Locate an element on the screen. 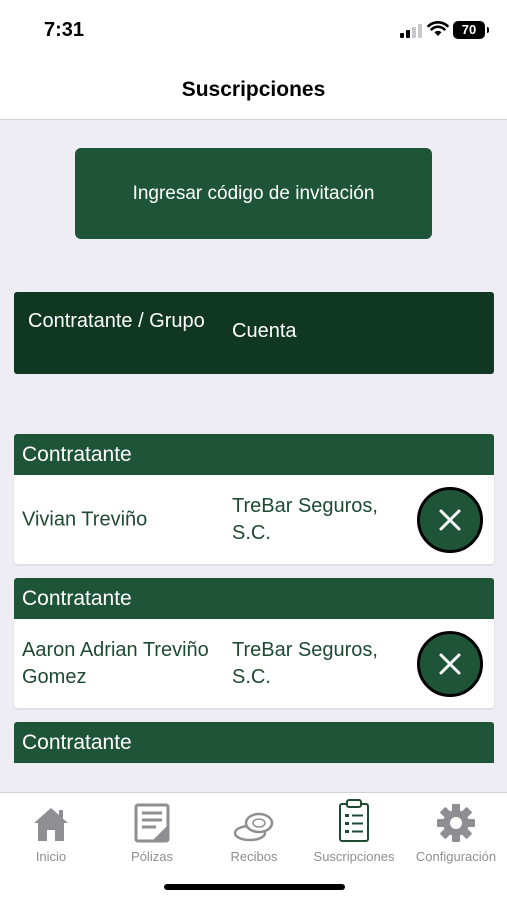 This screenshot has height=900, width=507. tab-label: Configuración is located at coordinates (456, 856).